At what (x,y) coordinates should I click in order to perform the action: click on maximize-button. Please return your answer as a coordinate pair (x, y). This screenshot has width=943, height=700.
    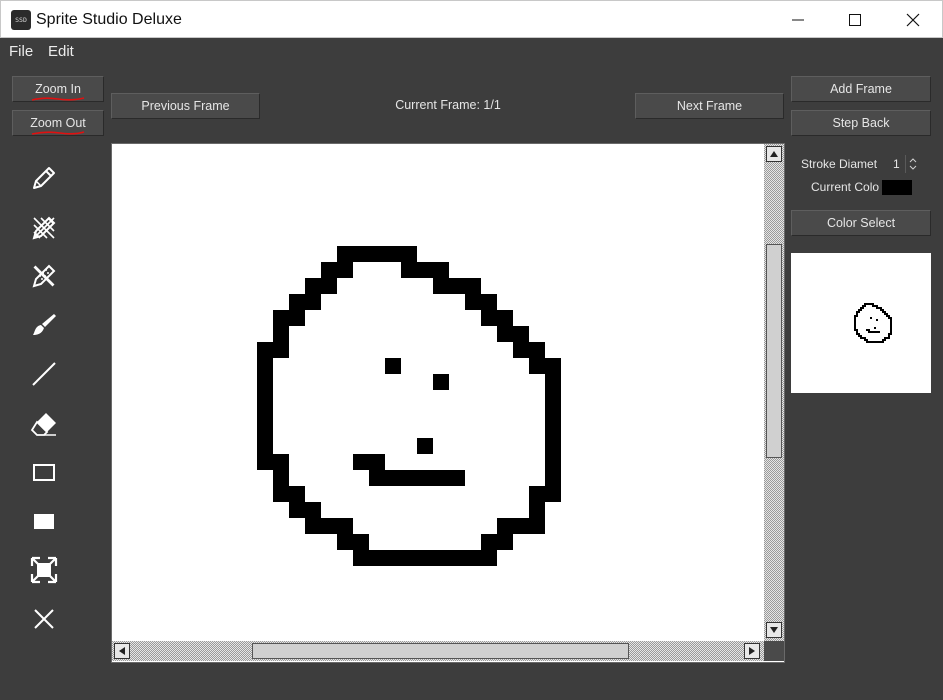
    Looking at the image, I should click on (855, 20).